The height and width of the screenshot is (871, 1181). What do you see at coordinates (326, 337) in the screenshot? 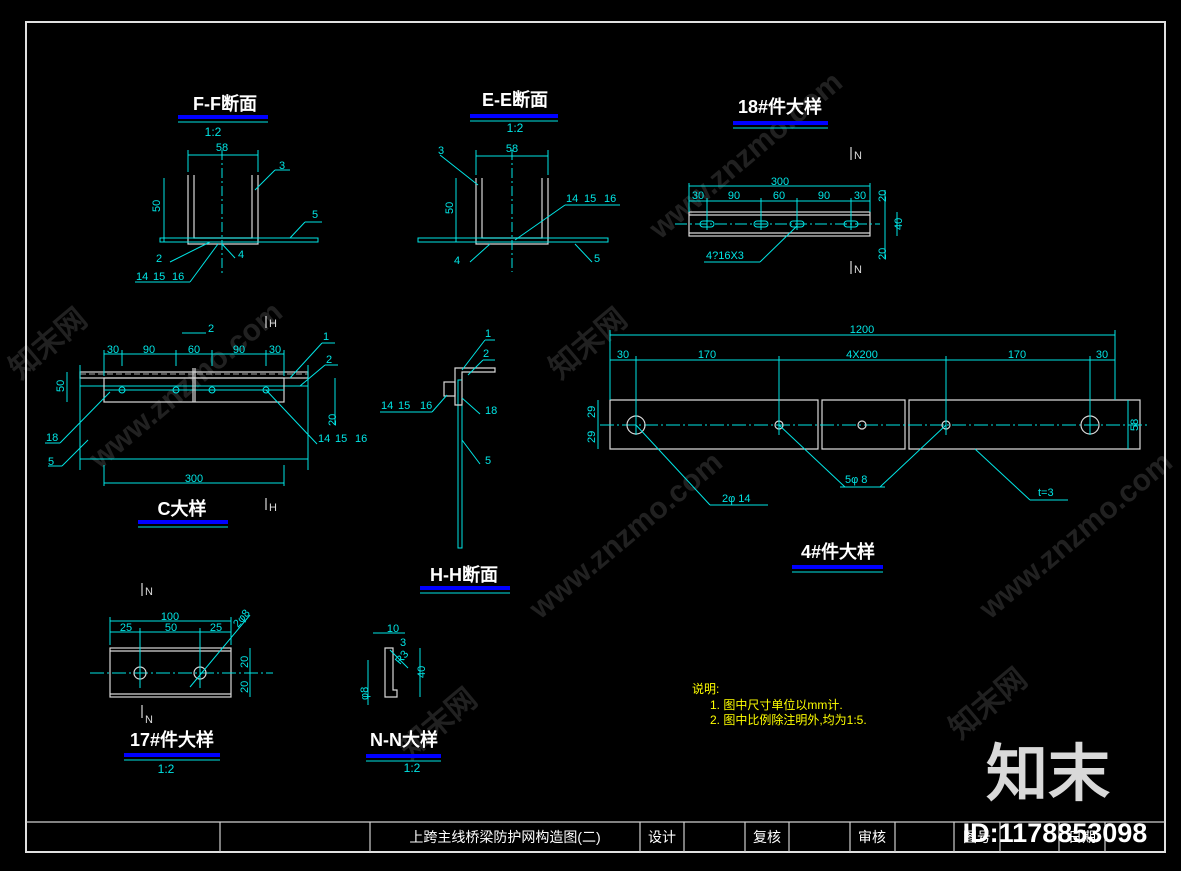
I see `svg-text: 1` at bounding box center [326, 337].